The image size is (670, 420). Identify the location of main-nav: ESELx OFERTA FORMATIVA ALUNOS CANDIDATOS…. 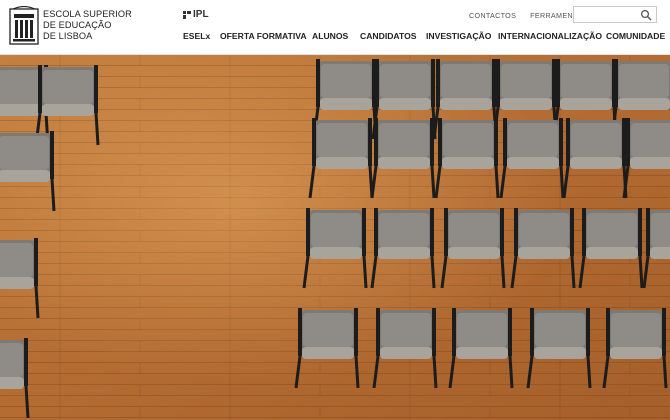
(335, 38).